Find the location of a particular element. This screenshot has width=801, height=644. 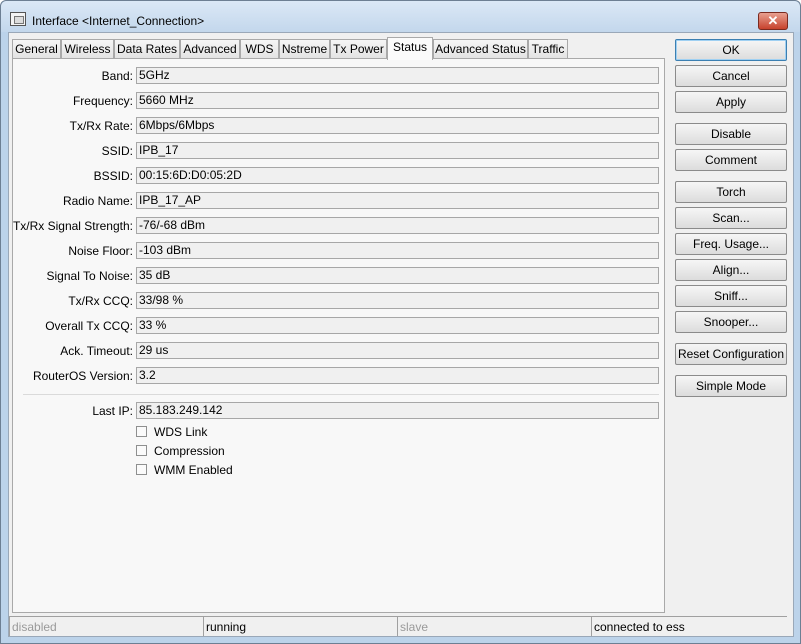

tab-nstreme: Nstreme is located at coordinates (304, 49).